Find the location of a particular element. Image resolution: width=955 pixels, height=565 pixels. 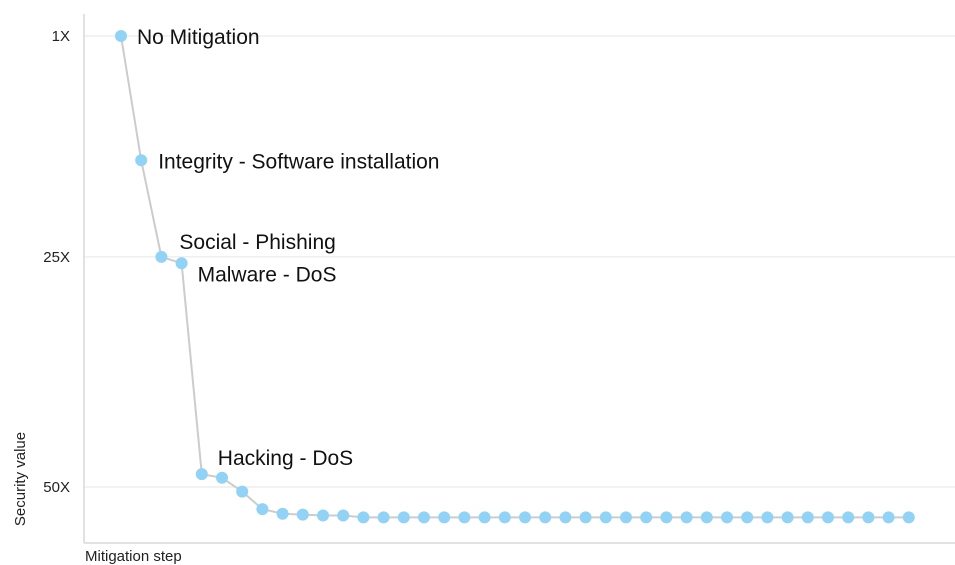

y-axis-title: Security value is located at coordinates (20, 479).